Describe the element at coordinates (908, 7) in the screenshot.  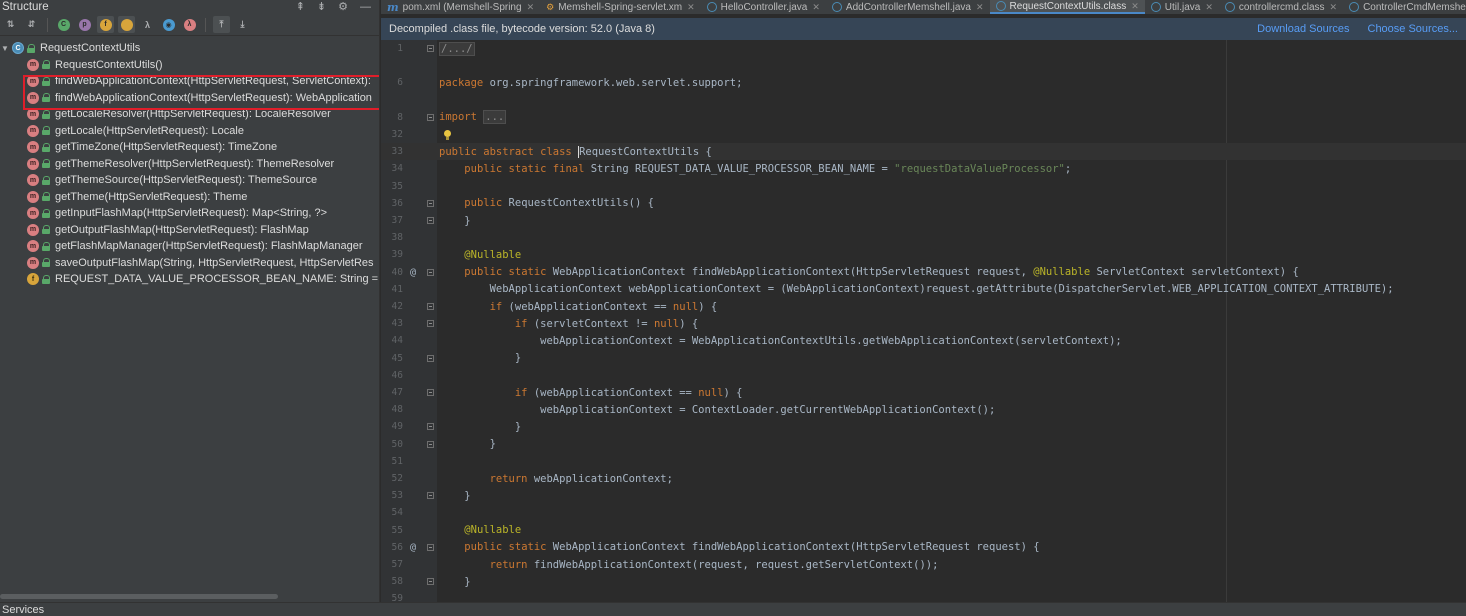
I see `editor-tab: AddControllerMemshell.java ✕` at that location.